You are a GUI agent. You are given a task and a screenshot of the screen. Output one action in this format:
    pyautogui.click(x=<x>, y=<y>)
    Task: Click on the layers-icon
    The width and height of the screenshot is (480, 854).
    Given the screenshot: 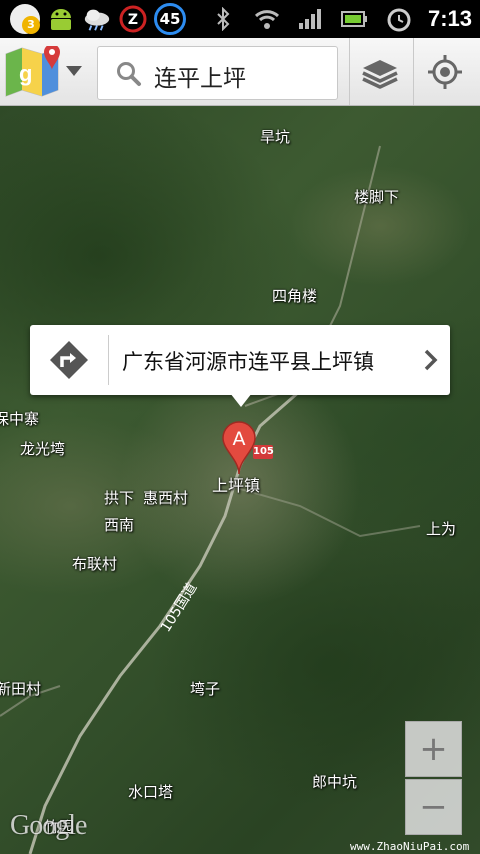 What is the action you would take?
    pyautogui.click(x=380, y=74)
    